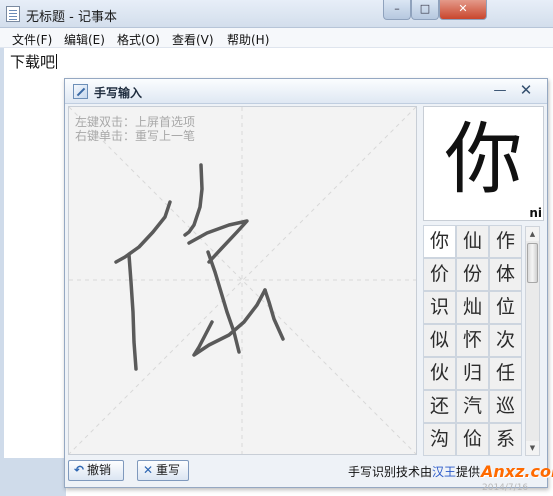  Describe the element at coordinates (505, 406) in the screenshot. I see `candidate-char: 巡` at that location.